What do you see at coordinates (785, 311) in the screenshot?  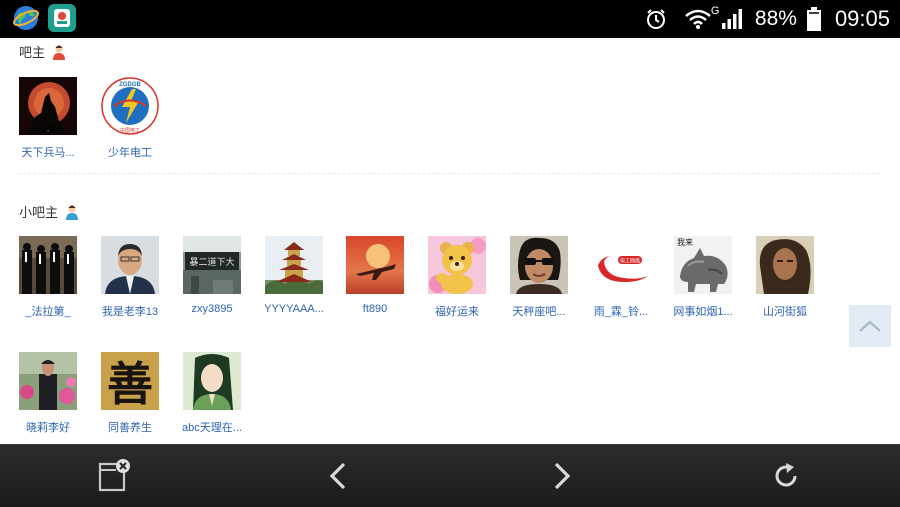 I see `user-name-link: 山河街狐` at bounding box center [785, 311].